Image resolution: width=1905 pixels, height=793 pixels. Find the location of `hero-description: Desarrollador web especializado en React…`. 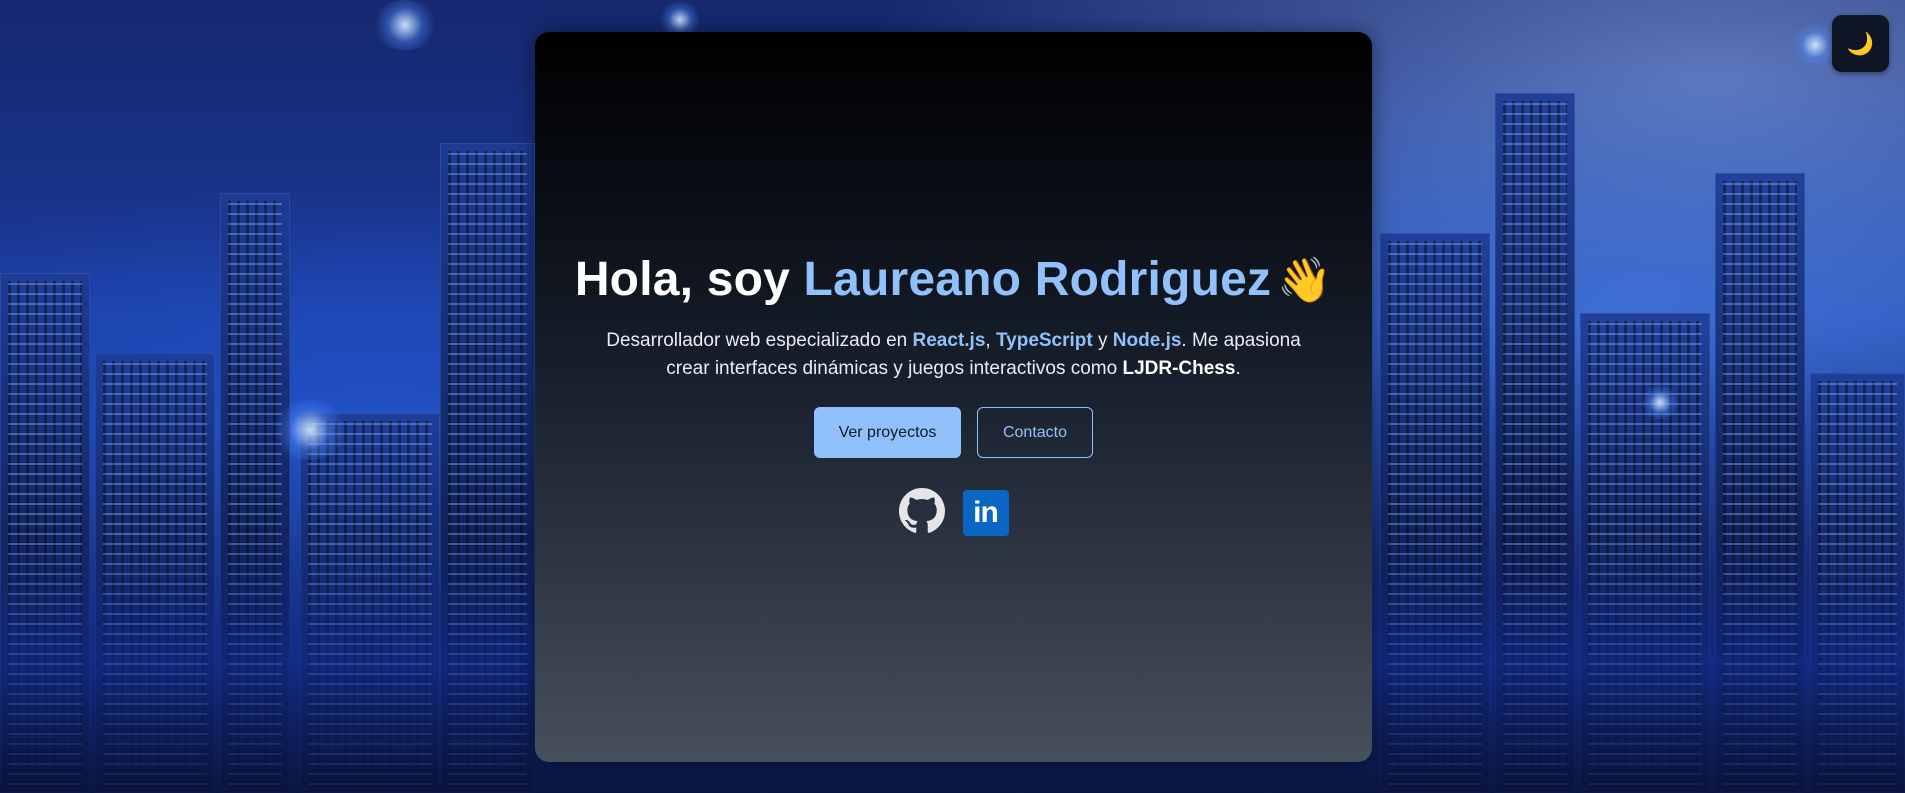

hero-description: Desarrollador web especializado en React… is located at coordinates (954, 355).